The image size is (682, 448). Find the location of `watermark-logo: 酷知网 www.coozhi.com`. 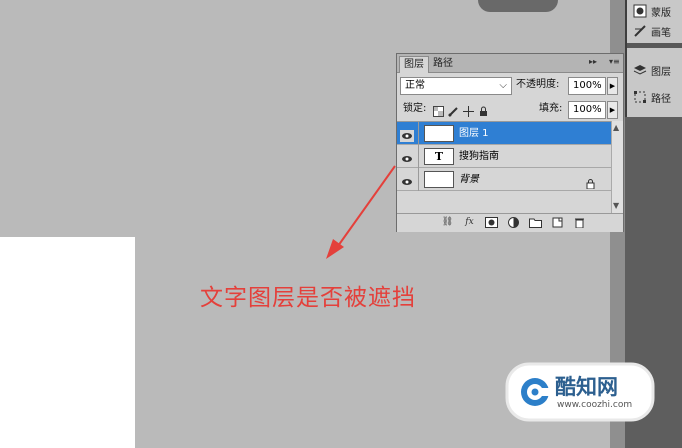

watermark-logo: 酷知网 www.coozhi.com is located at coordinates (580, 392).